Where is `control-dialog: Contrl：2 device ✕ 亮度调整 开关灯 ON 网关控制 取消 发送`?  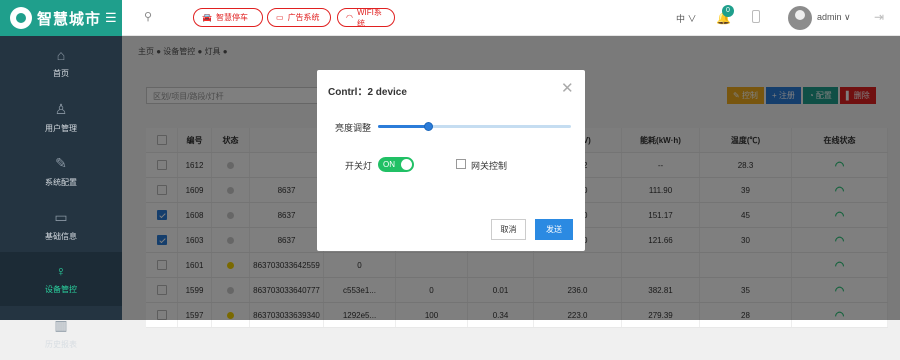 control-dialog: Contrl：2 device ✕ 亮度调整 开关灯 ON 网关控制 取消 发送 is located at coordinates (451, 160).